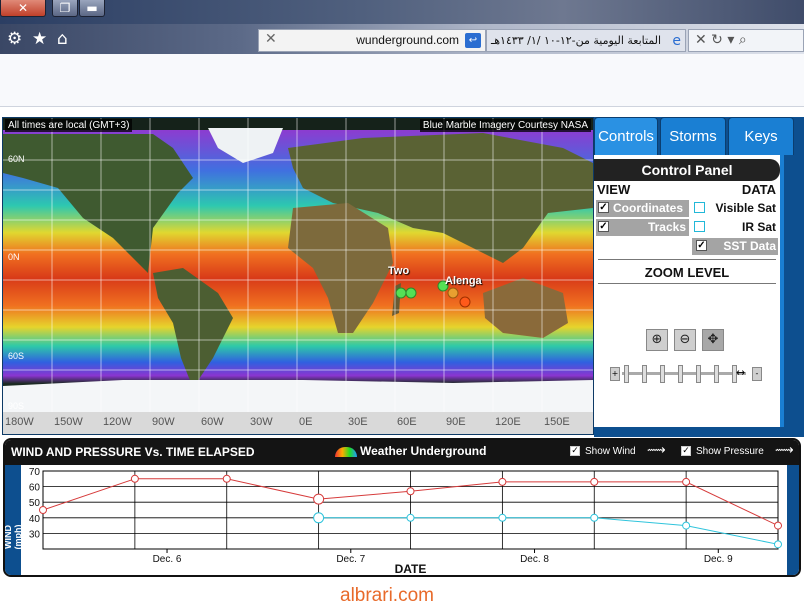 The image size is (804, 608). What do you see at coordinates (693, 136) in the screenshot?
I see `tab-storms: Storms` at bounding box center [693, 136].